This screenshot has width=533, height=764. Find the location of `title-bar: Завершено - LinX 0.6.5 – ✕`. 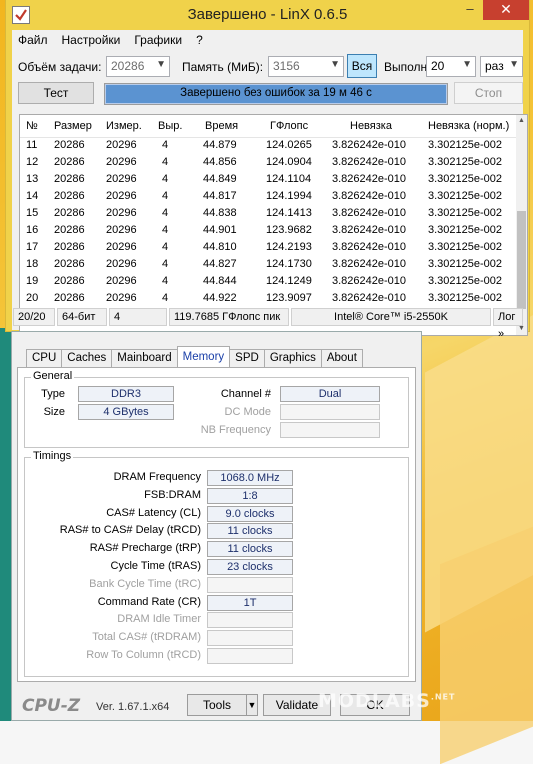

title-bar: Завершено - LinX 0.6.5 – ✕ is located at coordinates (267, 15).